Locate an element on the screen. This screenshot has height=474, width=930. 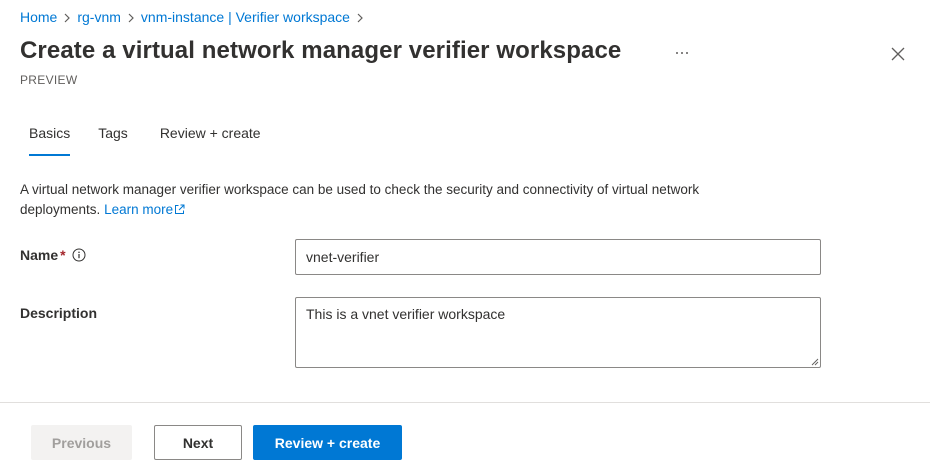
review-create-button: Review + create is located at coordinates (327, 442).